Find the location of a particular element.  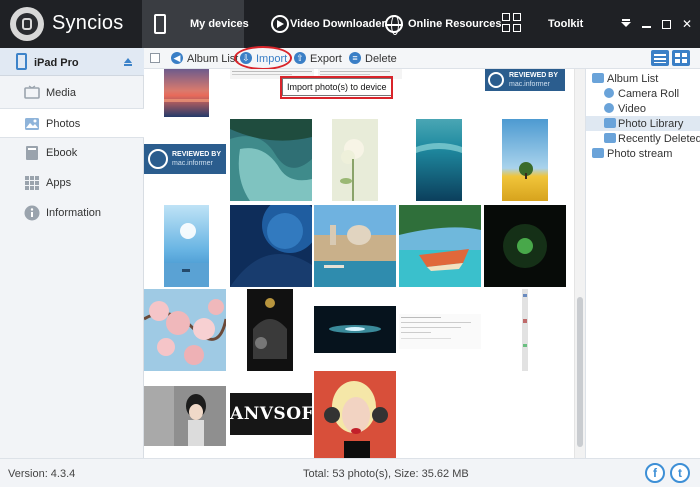

album-label: Photo Library is located at coordinates (651, 124).